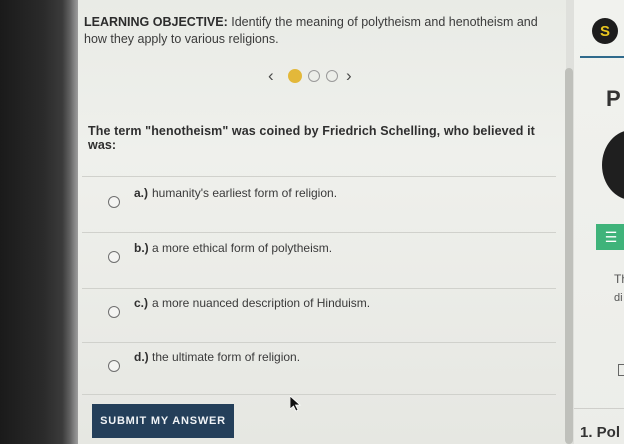  Describe the element at coordinates (328, 365) in the screenshot. I see `answer-option-d: d.) the ultimate form of religion.` at that location.